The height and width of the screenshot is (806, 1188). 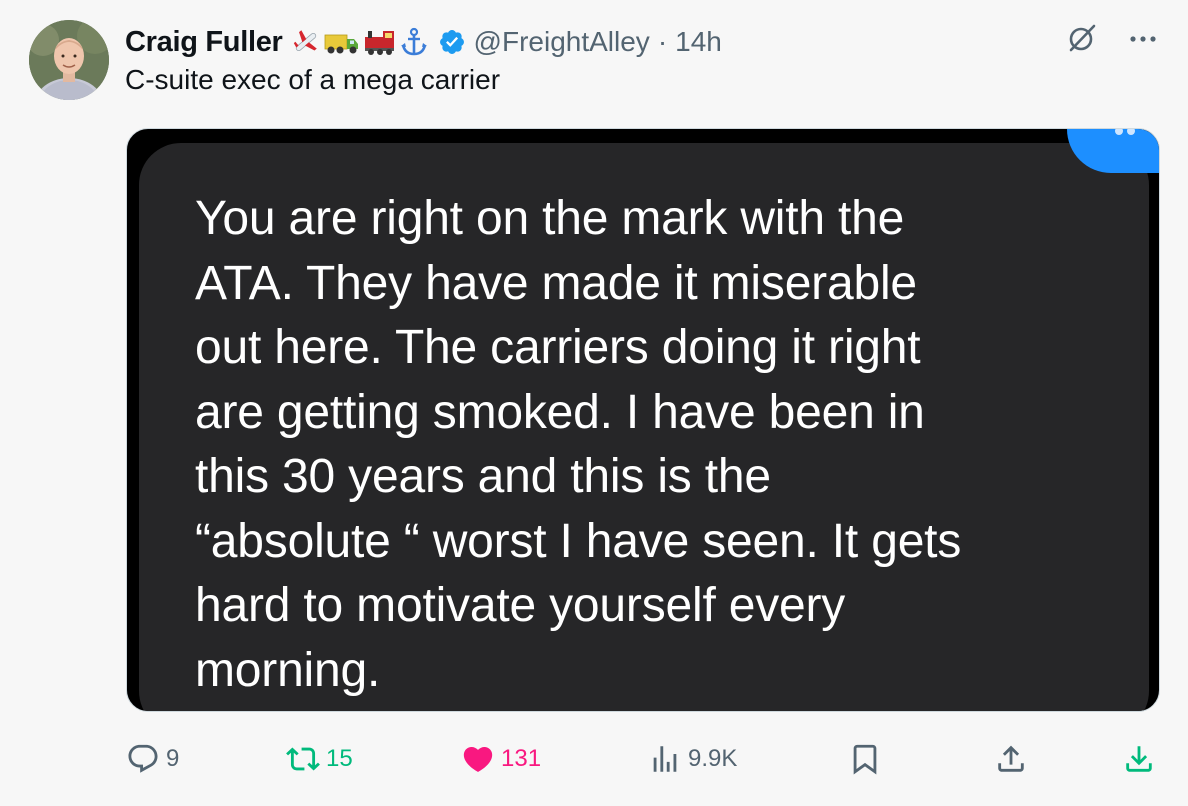 I want to click on reply-icon, so click(x=143, y=759).